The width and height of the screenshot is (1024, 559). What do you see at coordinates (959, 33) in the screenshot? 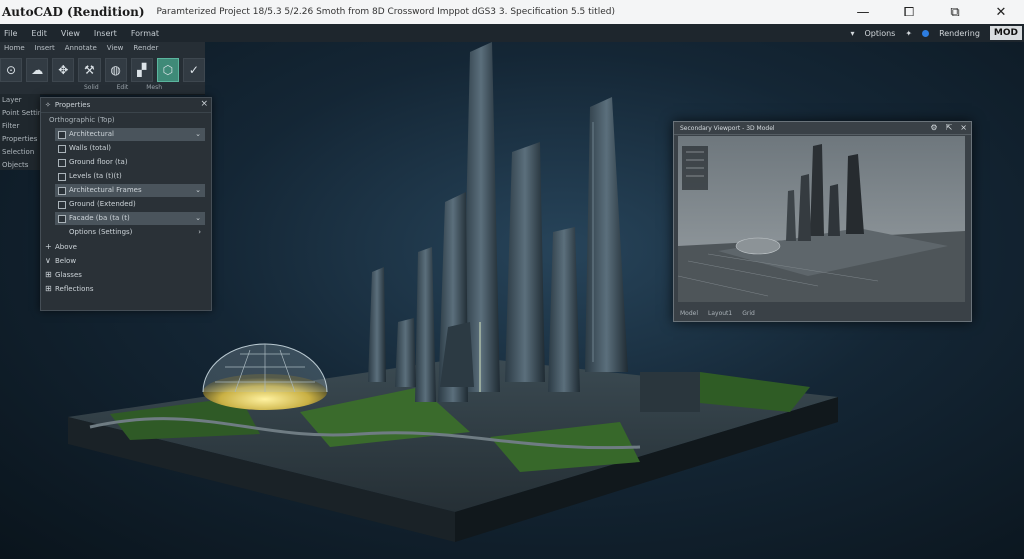
I see `rendering-menu: Rendering` at bounding box center [959, 33].